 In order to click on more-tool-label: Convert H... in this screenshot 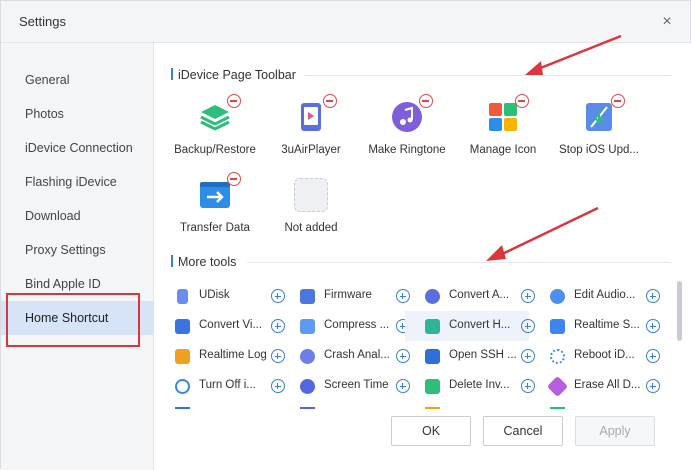, I will do `click(480, 325)`.